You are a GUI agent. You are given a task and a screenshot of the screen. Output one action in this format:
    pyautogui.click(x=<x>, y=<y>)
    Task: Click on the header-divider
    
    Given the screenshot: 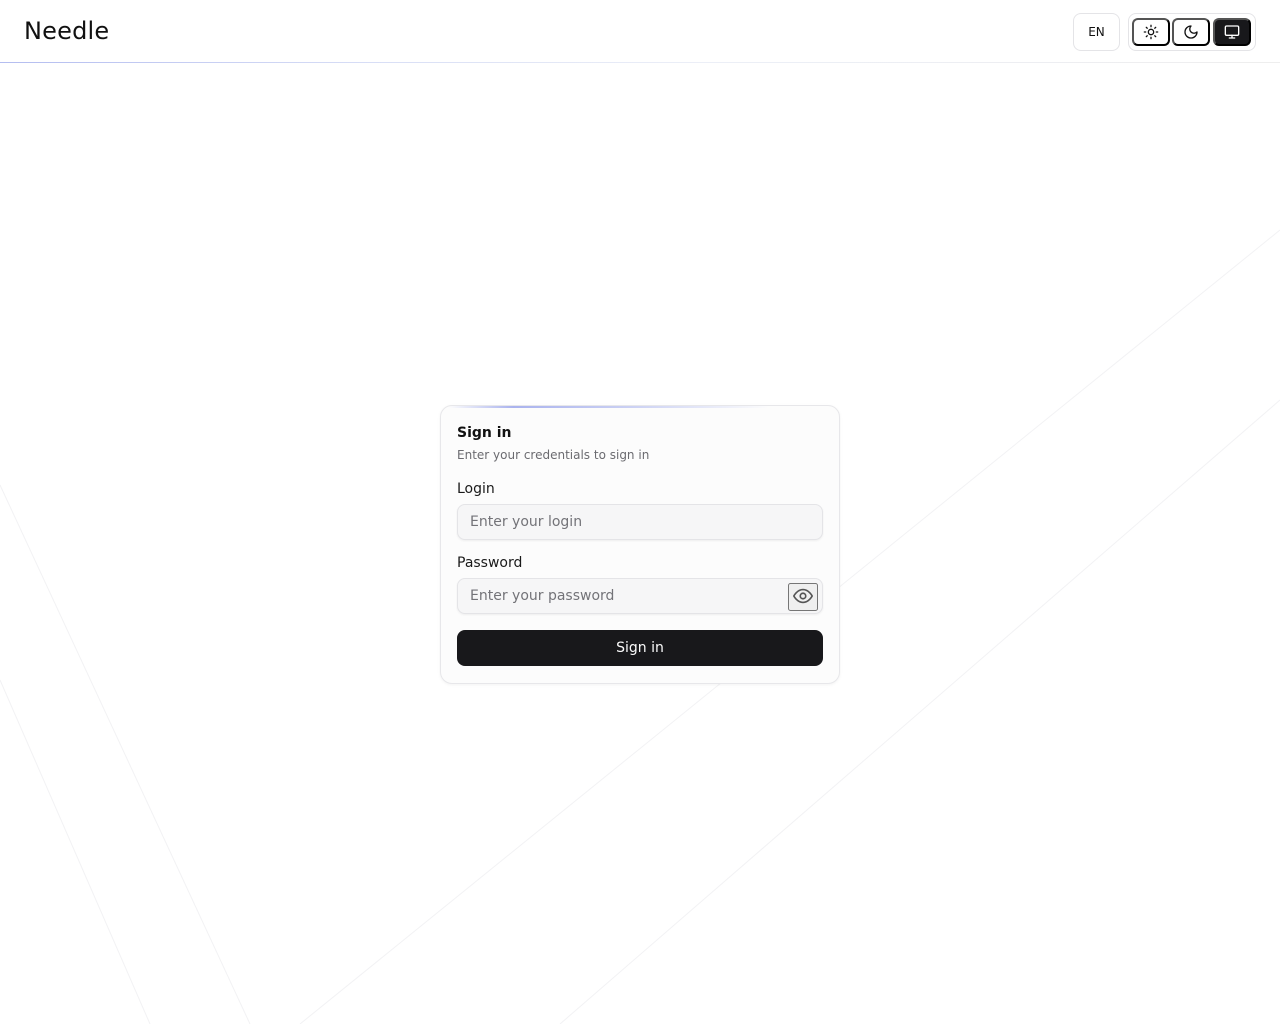 What is the action you would take?
    pyautogui.click(x=640, y=62)
    